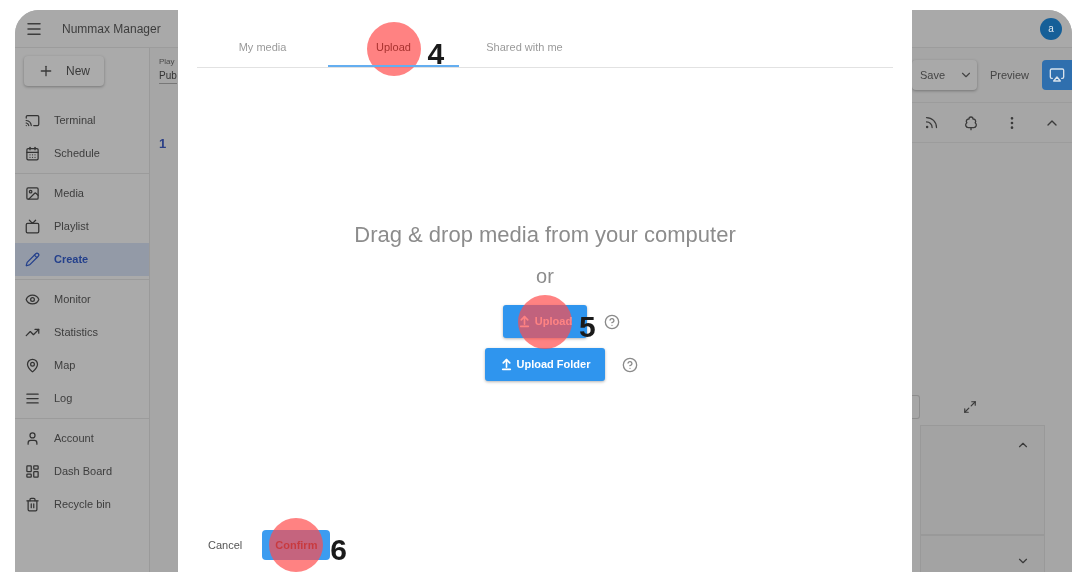  I want to click on image-icon, so click(32, 193).